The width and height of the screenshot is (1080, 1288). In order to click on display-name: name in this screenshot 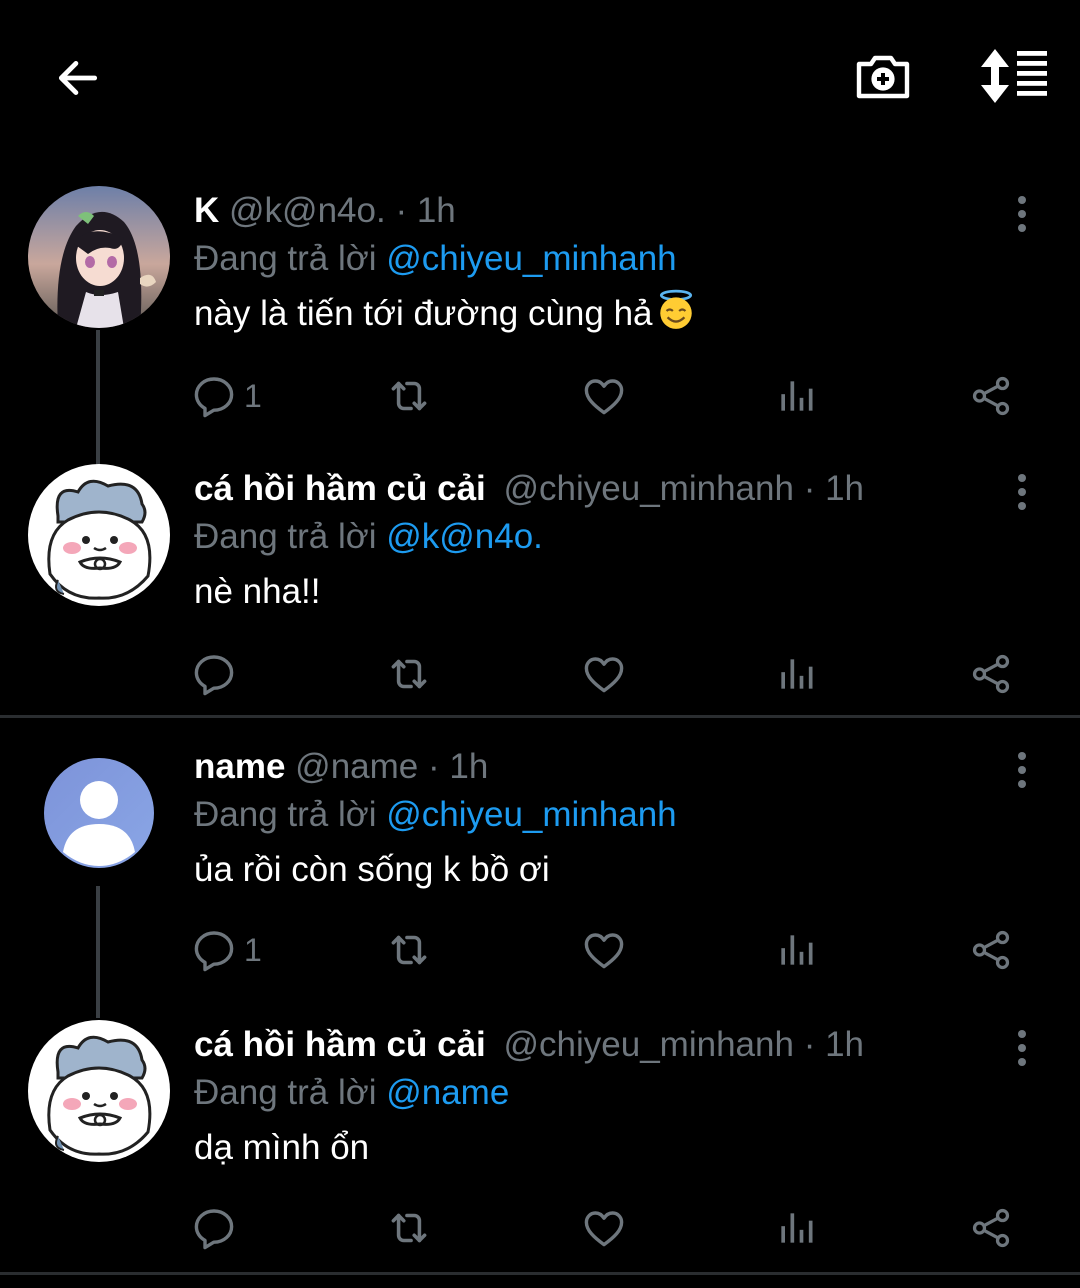, I will do `click(239, 766)`.